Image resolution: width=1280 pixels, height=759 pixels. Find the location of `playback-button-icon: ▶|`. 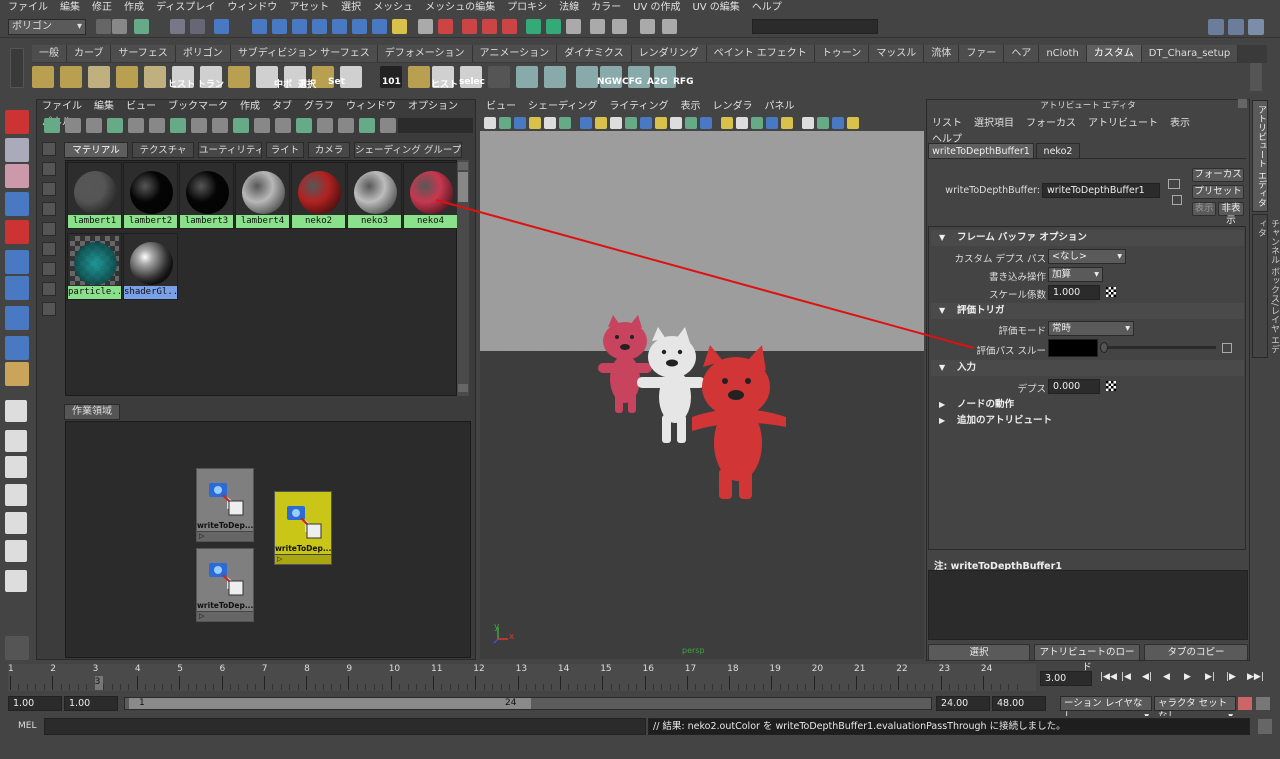

playback-button-icon: ▶| is located at coordinates (1210, 677).